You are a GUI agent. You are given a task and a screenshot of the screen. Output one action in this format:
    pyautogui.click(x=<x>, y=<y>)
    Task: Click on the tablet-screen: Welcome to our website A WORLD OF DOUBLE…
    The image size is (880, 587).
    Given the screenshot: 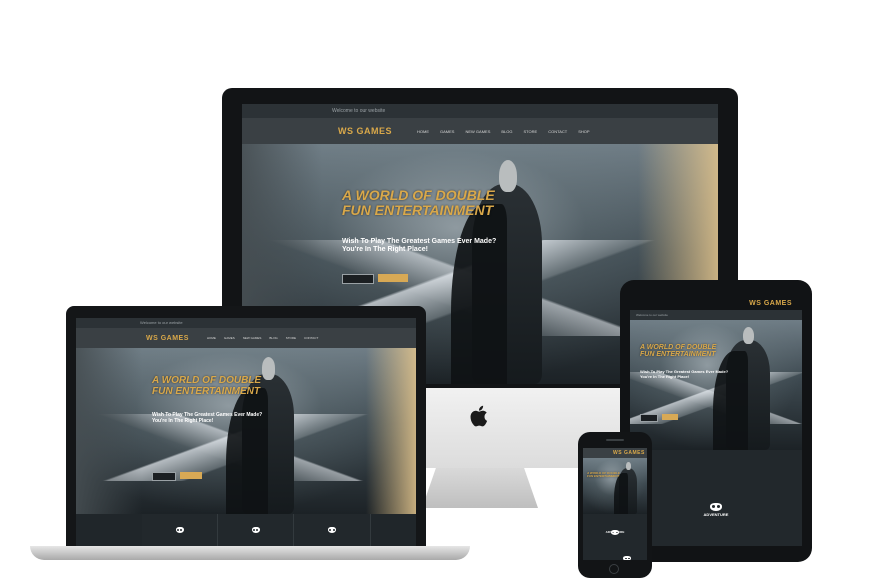 What is the action you would take?
    pyautogui.click(x=716, y=428)
    